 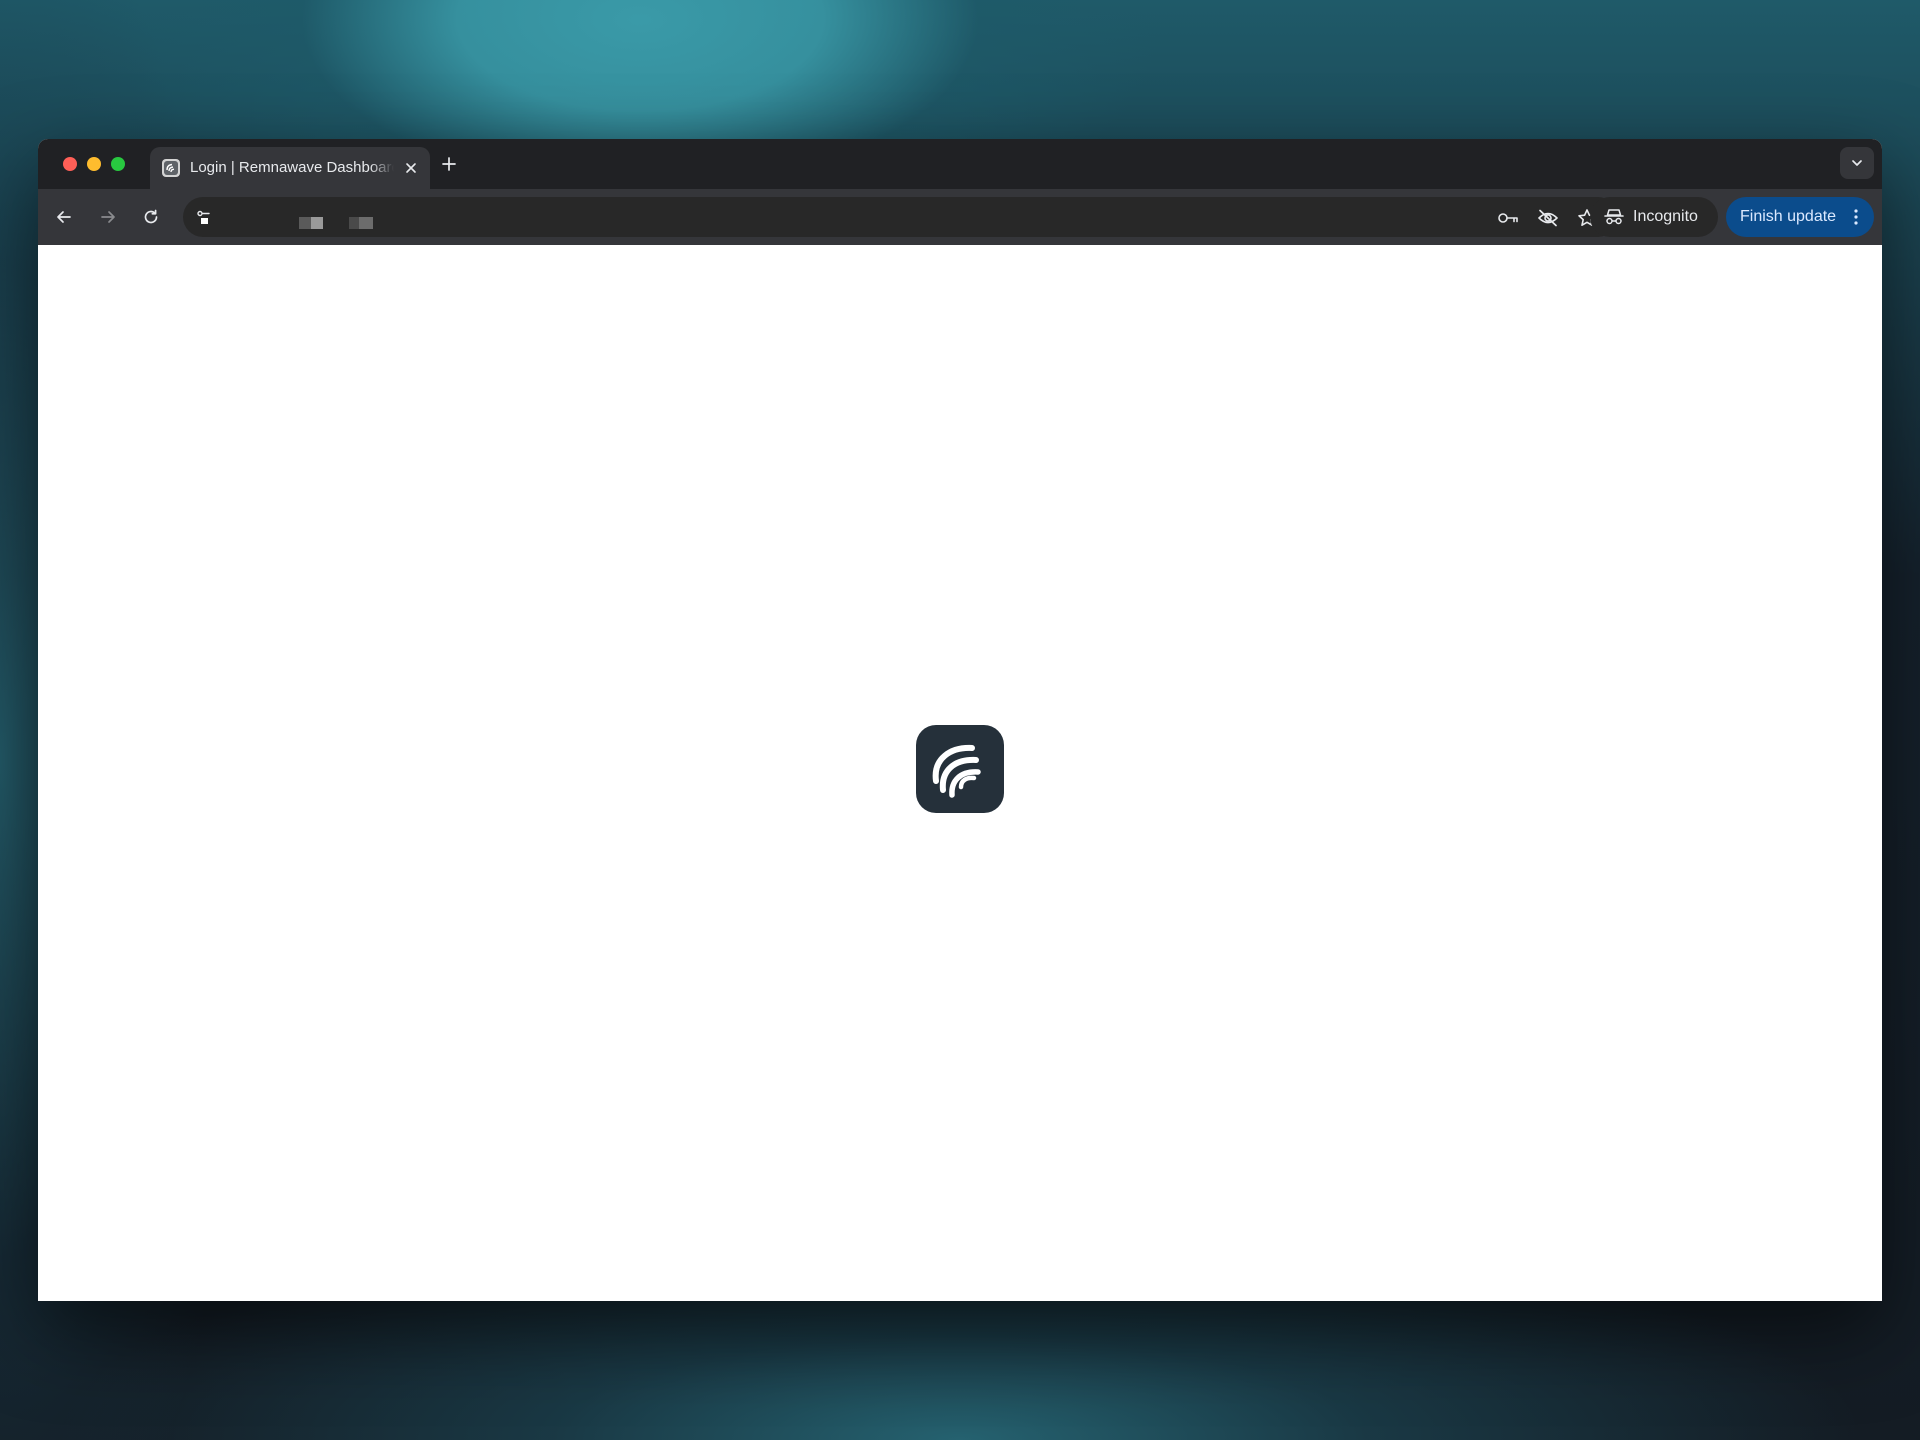 I want to click on tab-strip: Login | Remnawave Dashboard, so click(x=960, y=164).